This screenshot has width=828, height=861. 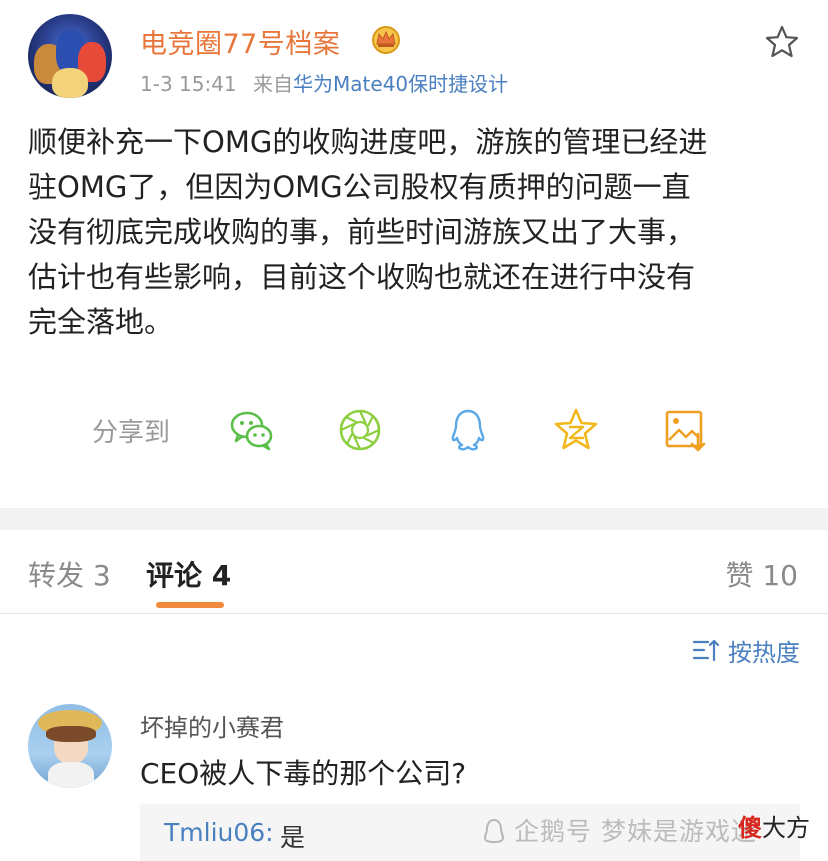 I want to click on tab-repost: 转发 3, so click(x=69, y=574).